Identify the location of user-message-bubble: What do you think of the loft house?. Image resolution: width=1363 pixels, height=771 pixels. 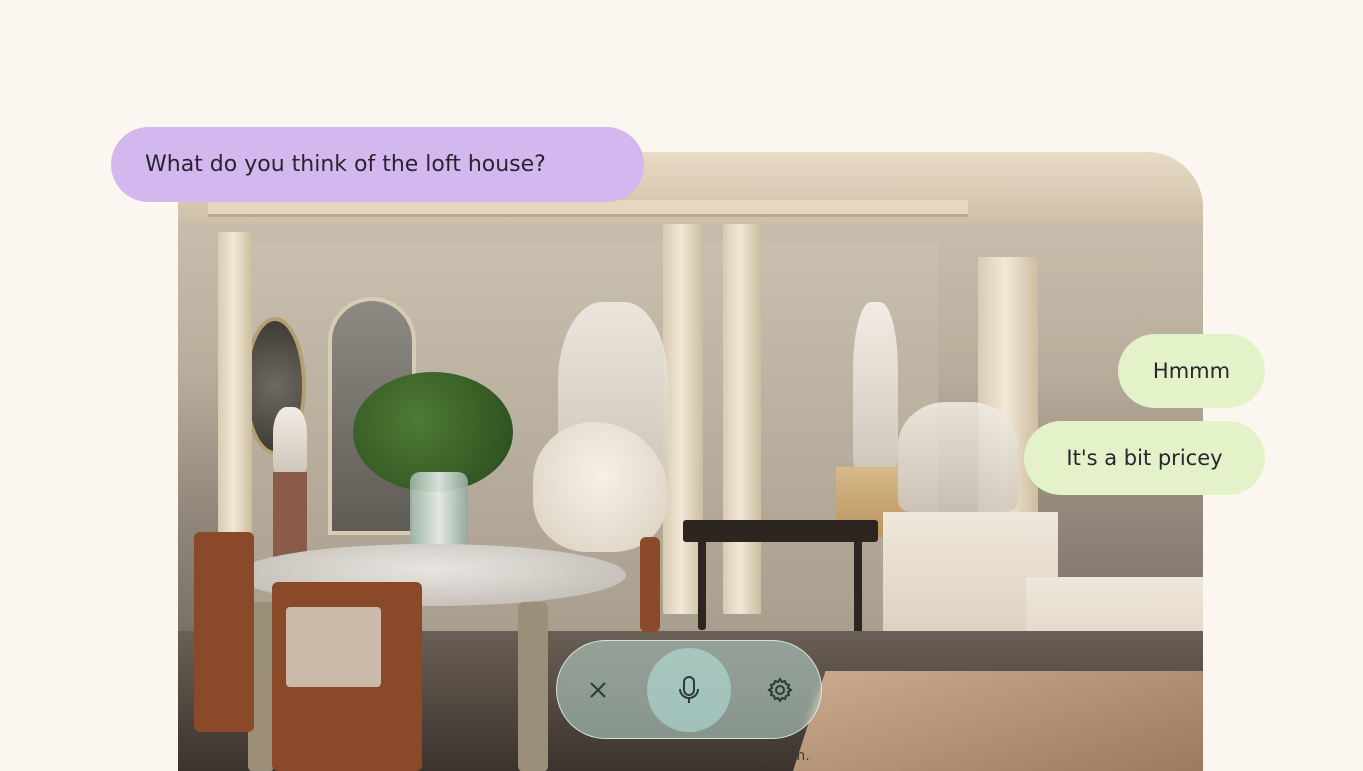
(377, 164).